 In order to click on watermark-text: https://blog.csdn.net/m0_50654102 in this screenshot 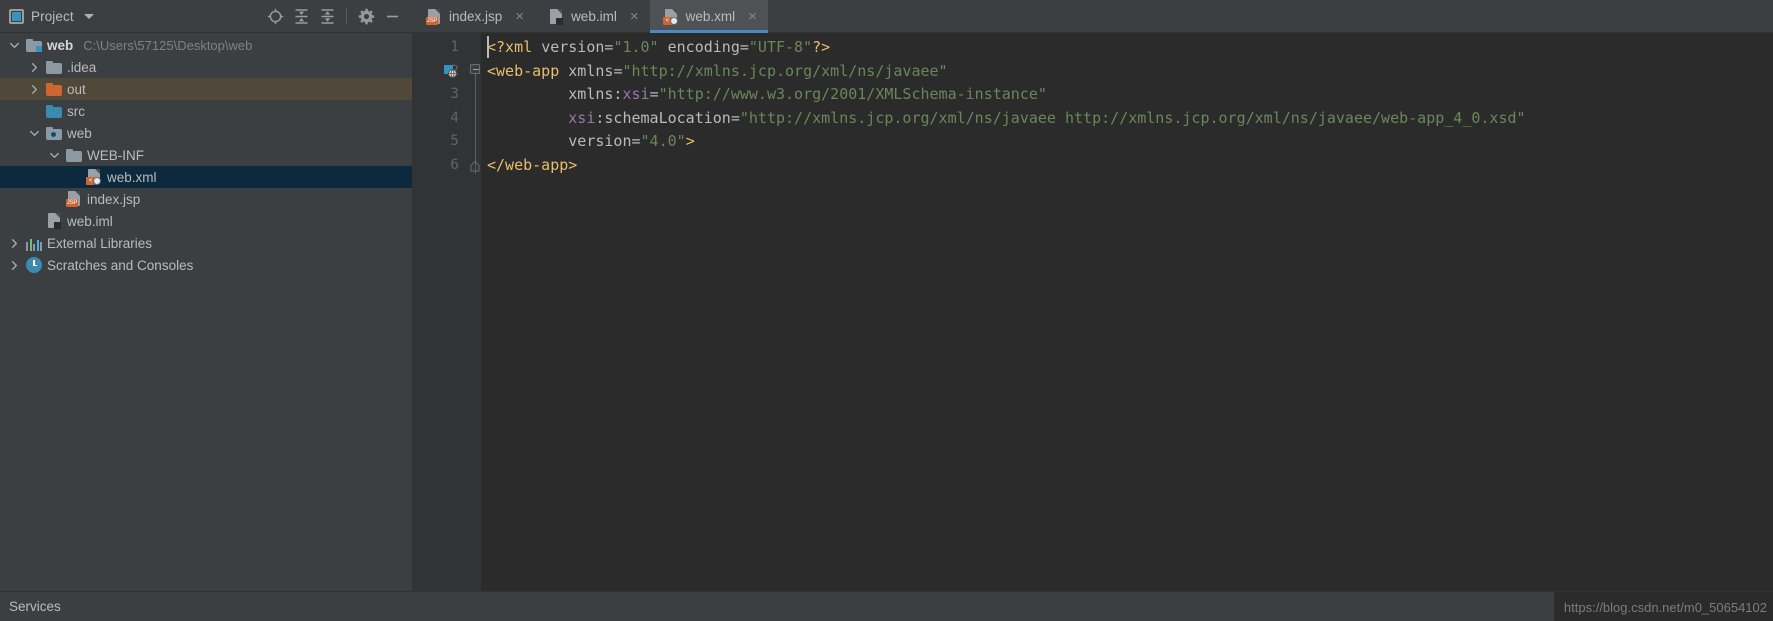, I will do `click(1663, 606)`.